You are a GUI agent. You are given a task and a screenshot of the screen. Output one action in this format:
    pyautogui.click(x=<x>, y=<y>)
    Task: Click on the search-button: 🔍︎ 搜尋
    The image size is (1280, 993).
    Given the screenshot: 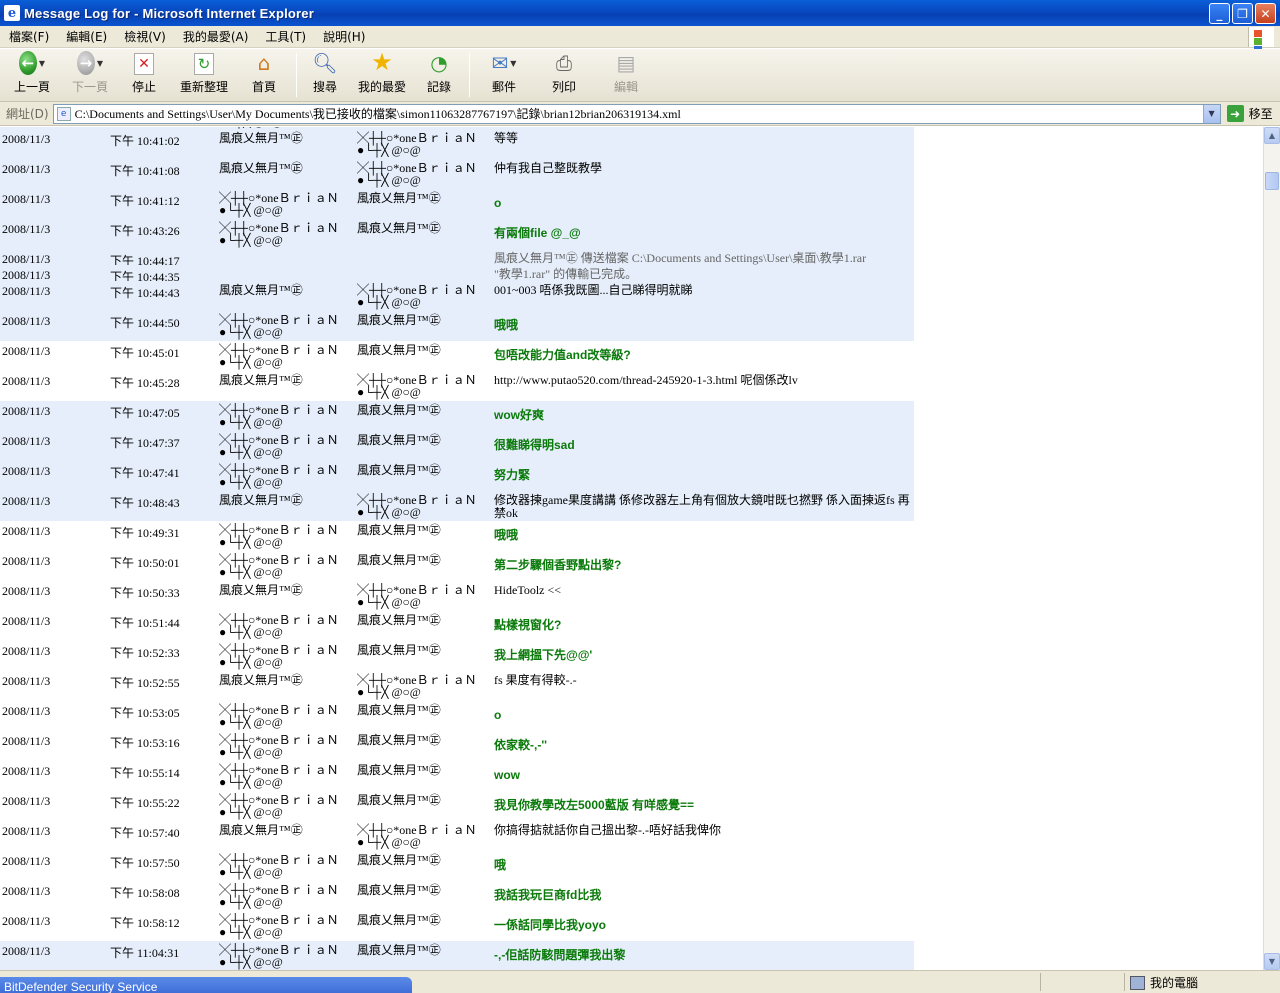 What is the action you would take?
    pyautogui.click(x=325, y=76)
    